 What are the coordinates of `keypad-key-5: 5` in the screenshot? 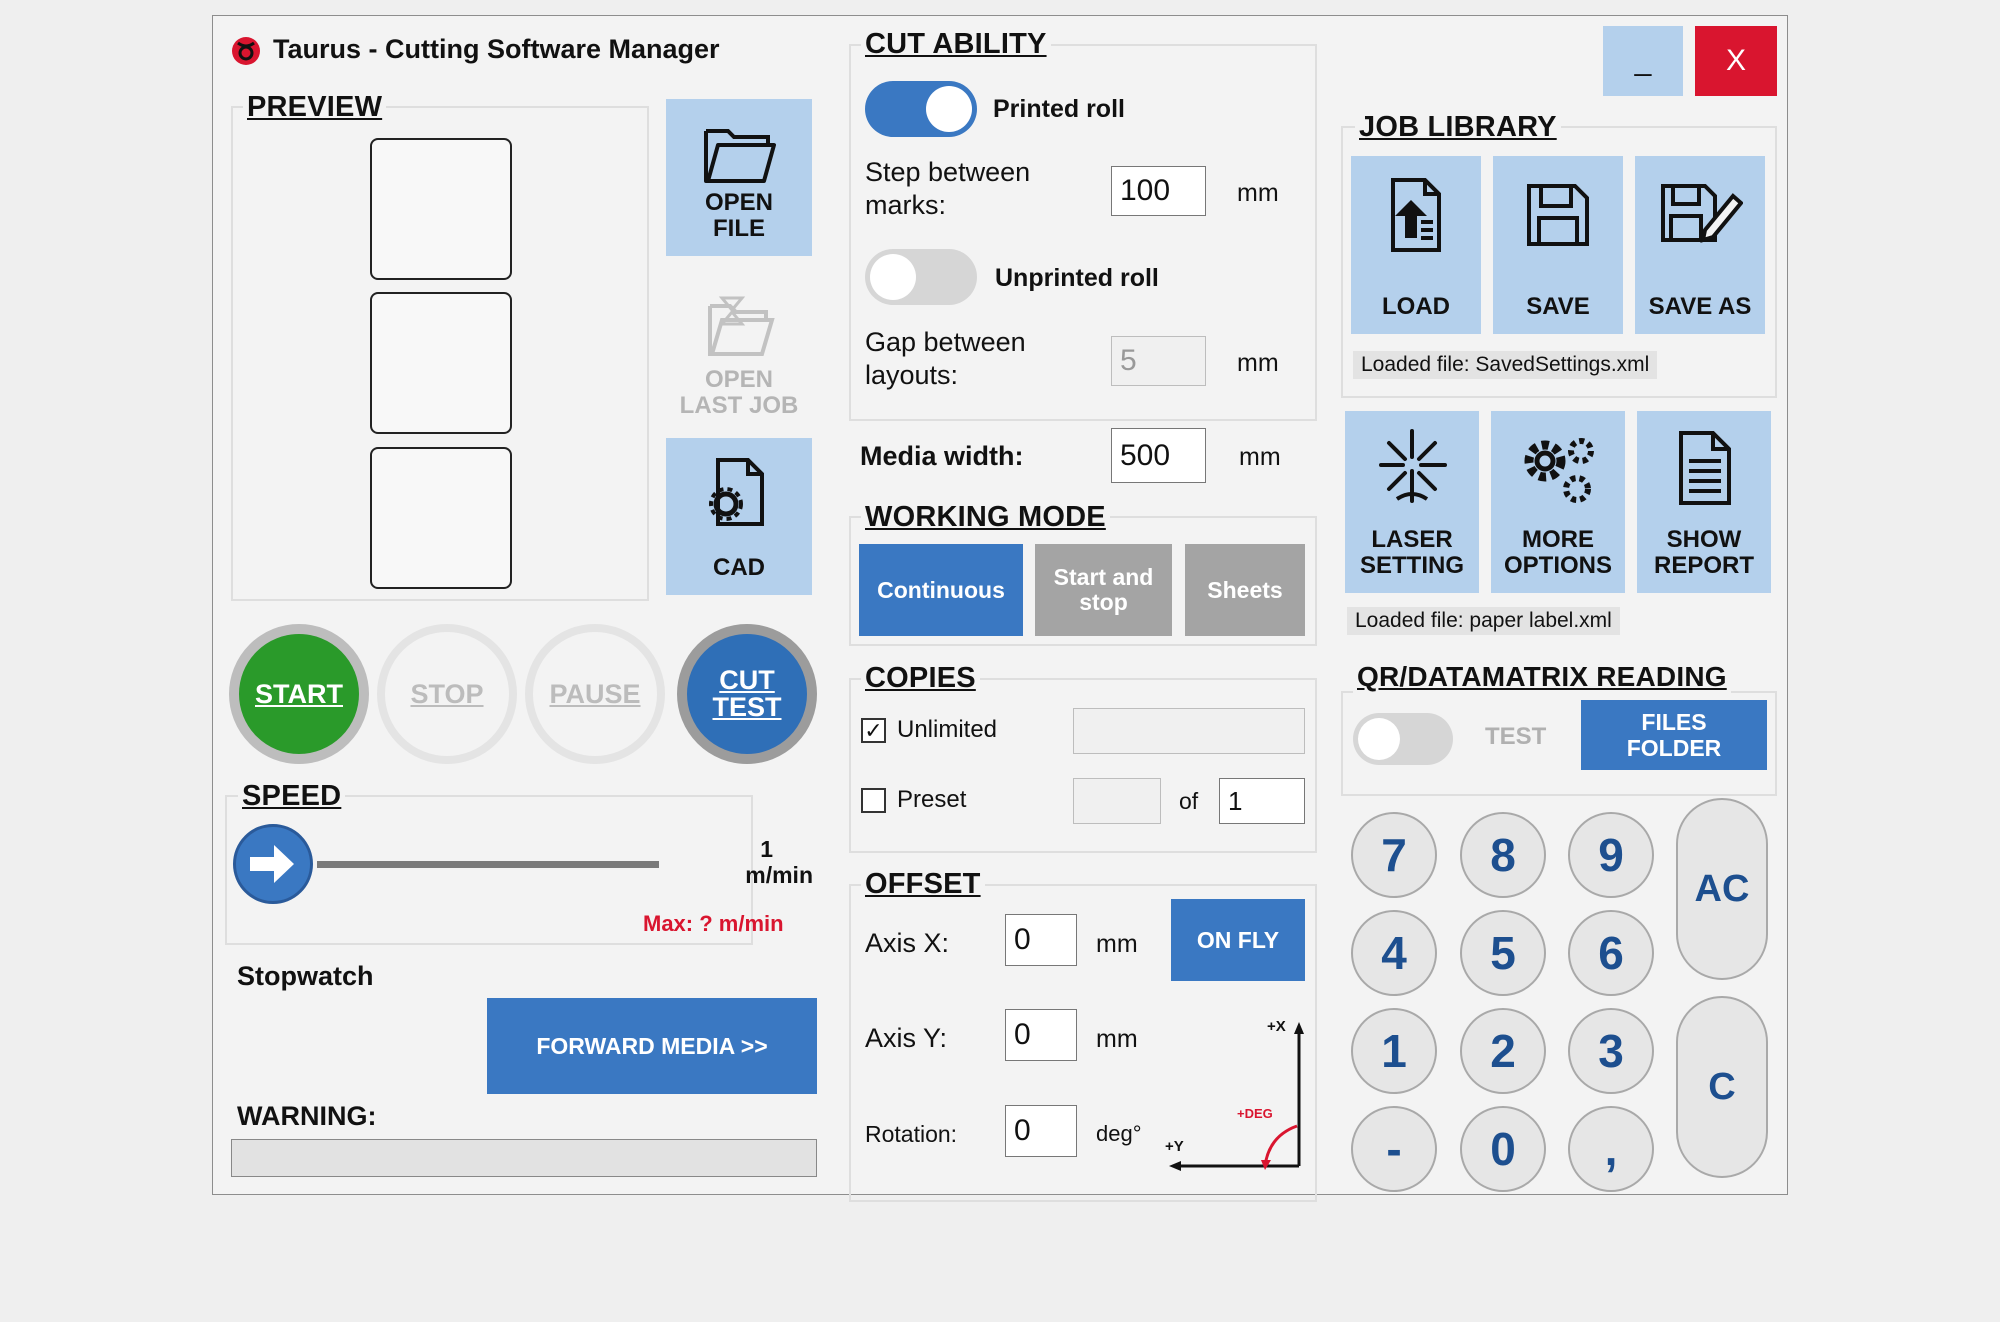 It's located at (1503, 953).